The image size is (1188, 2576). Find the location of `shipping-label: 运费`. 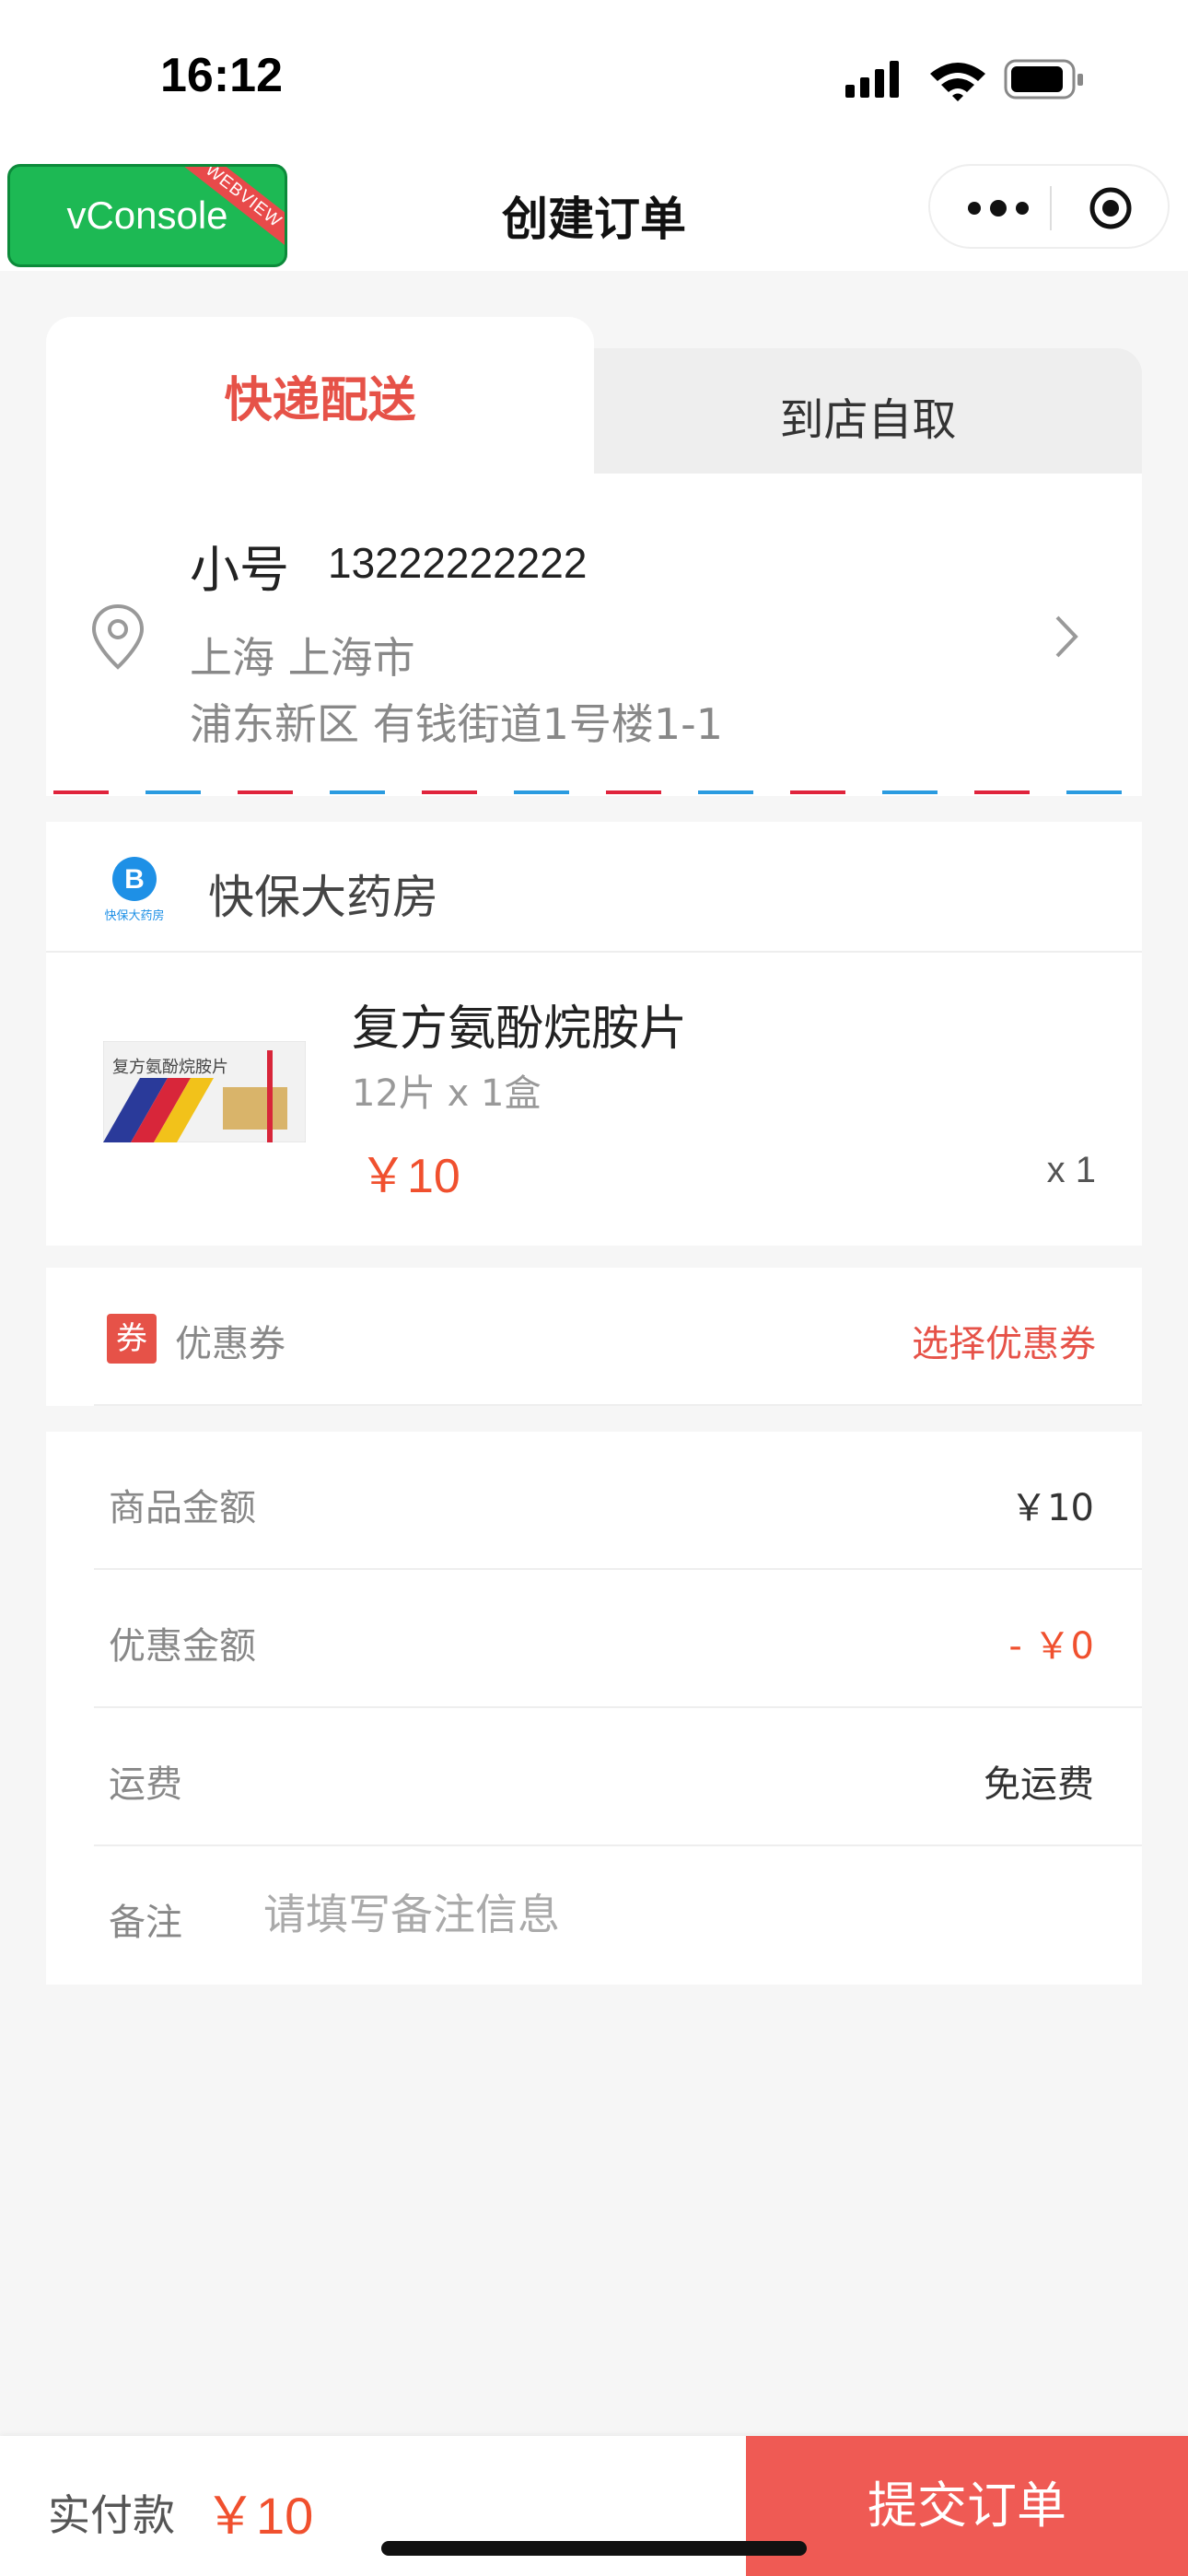

shipping-label: 运费 is located at coordinates (145, 1784).